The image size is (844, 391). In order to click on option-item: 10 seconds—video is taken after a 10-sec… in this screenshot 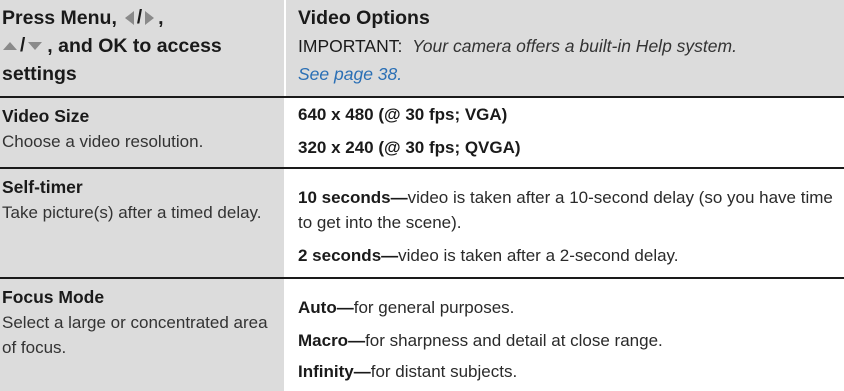, I will do `click(565, 210)`.